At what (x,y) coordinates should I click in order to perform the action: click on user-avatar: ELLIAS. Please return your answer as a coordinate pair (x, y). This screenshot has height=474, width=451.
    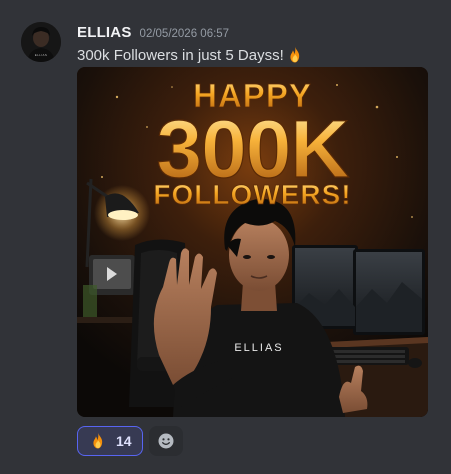
    Looking at the image, I should click on (41, 42).